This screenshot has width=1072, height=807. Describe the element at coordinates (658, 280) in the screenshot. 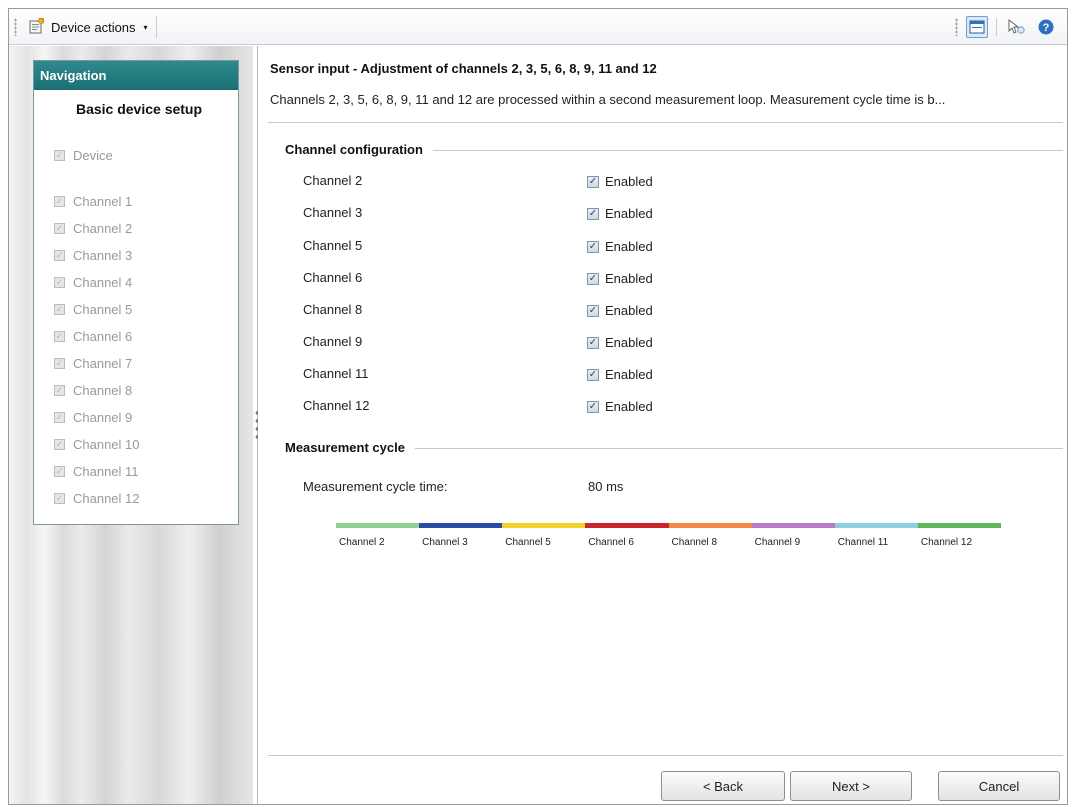

I see `channel-row: Channel 6 ✓ Enabled` at that location.